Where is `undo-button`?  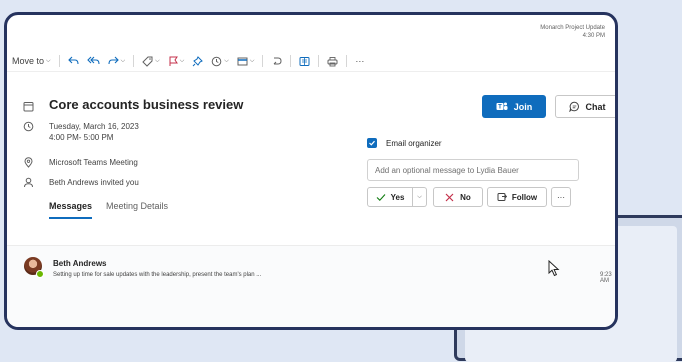 undo-button is located at coordinates (276, 61).